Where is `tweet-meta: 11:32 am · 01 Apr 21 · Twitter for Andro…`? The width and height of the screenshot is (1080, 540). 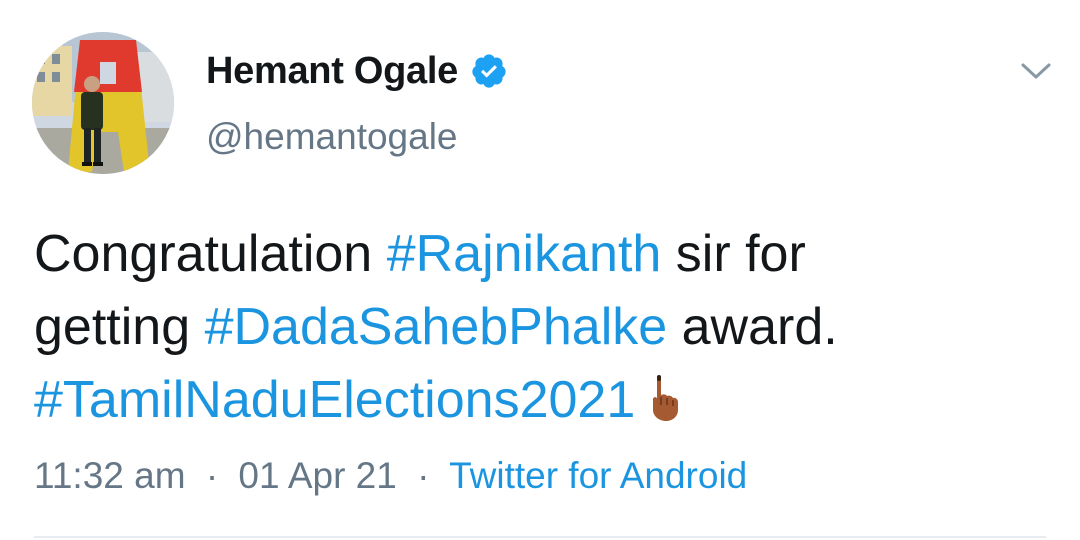
tweet-meta: 11:32 am · 01 Apr 21 · Twitter for Andro… is located at coordinates (390, 476).